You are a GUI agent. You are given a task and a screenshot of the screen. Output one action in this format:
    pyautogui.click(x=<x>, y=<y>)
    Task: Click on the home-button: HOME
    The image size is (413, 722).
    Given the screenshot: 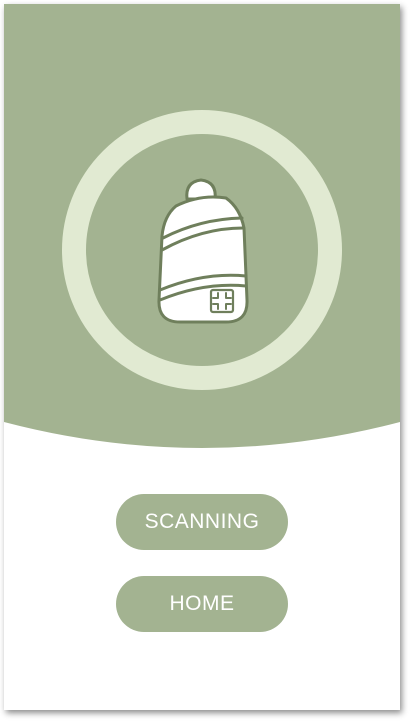 What is the action you would take?
    pyautogui.click(x=202, y=604)
    